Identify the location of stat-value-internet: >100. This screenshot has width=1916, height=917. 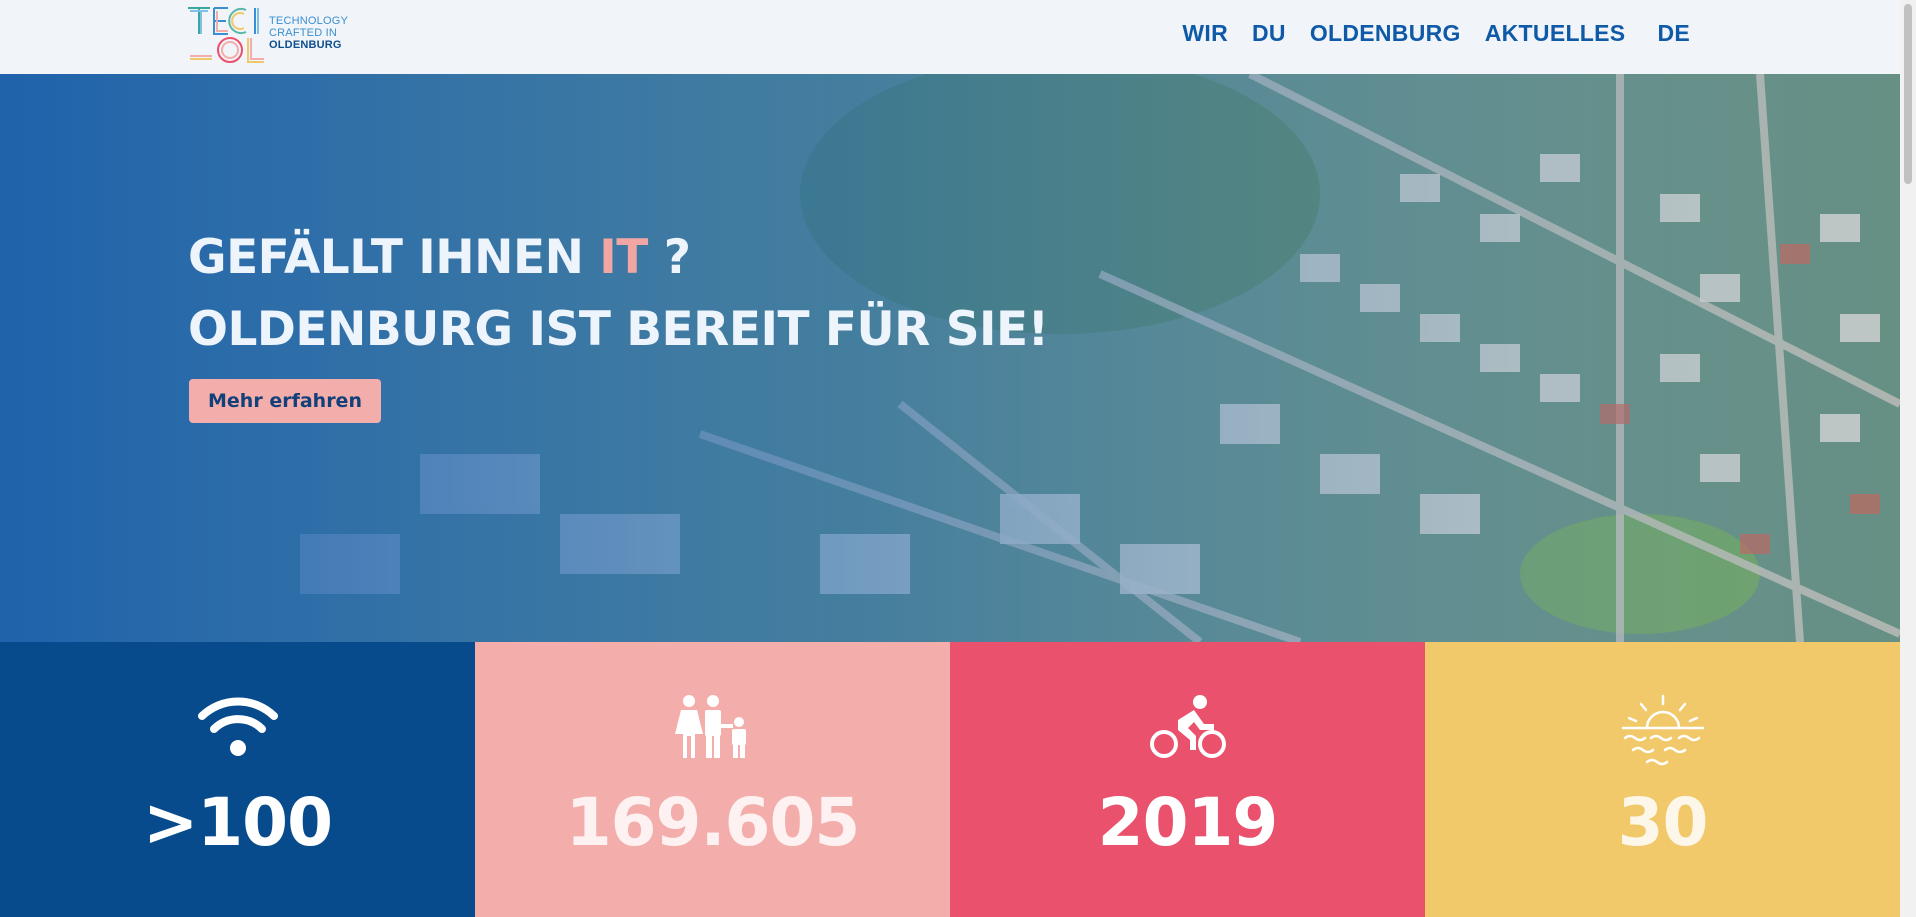
(237, 822).